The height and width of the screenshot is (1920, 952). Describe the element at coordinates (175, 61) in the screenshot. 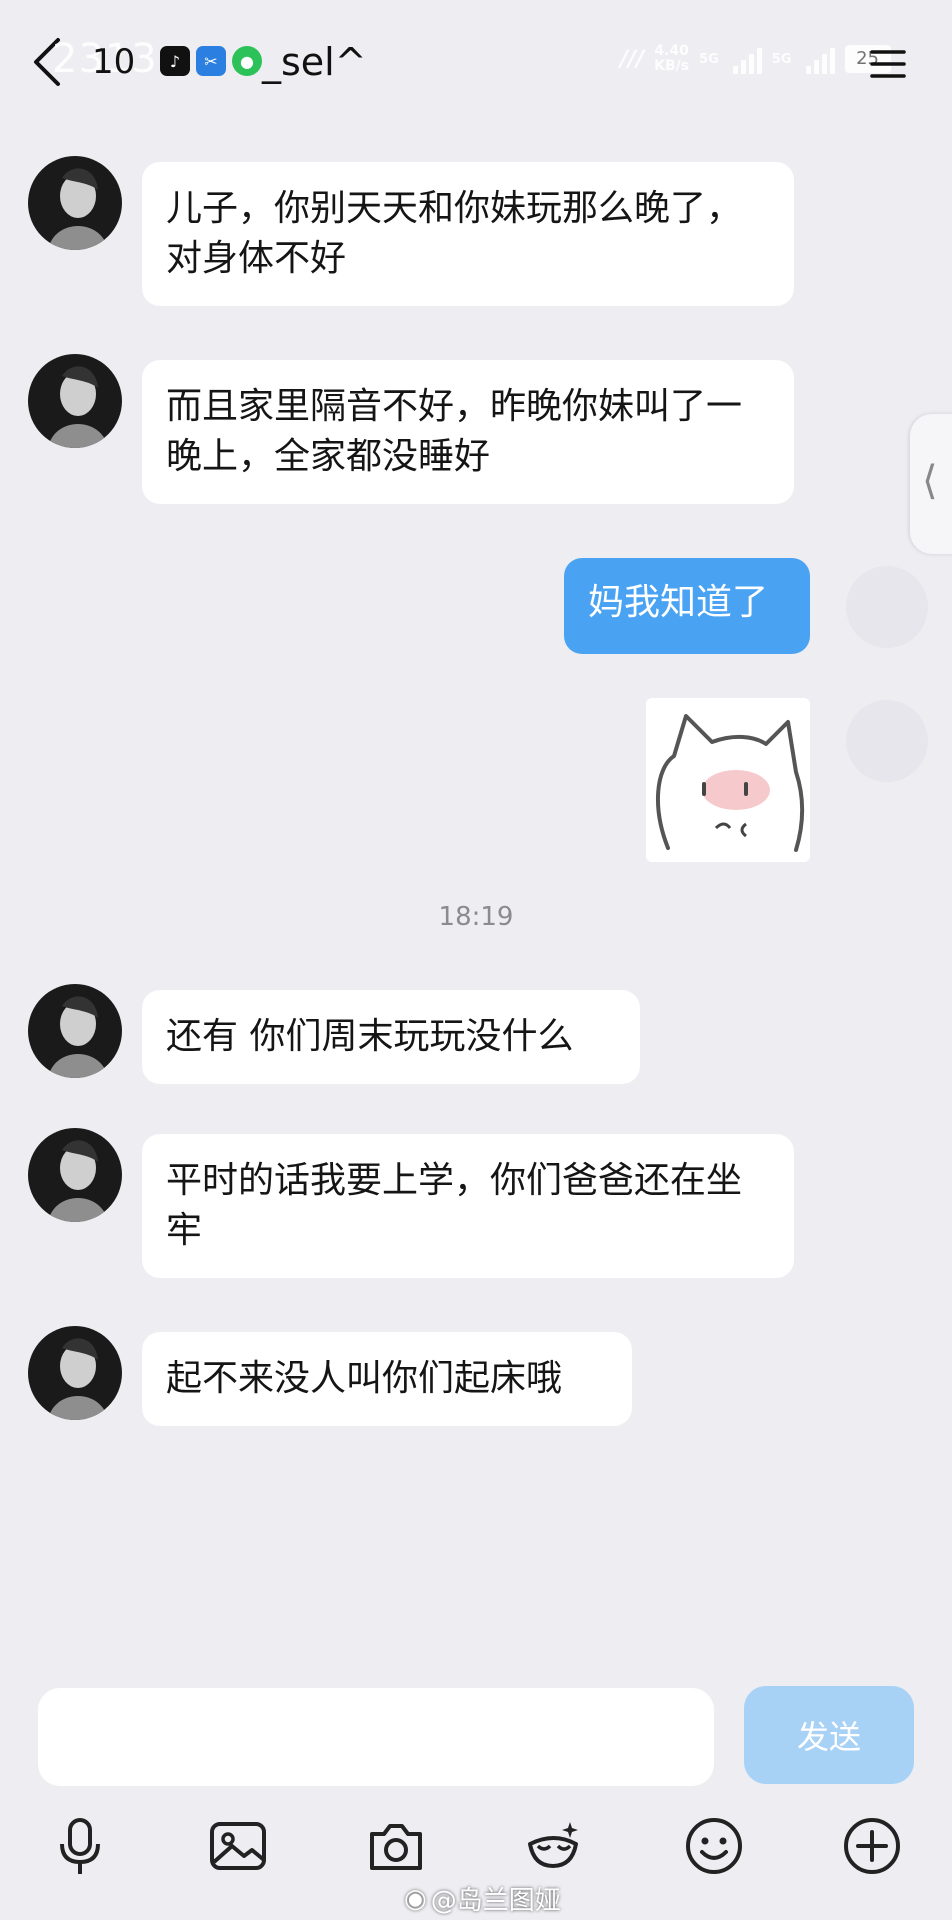

I see `tiktok-icon: ♪` at that location.